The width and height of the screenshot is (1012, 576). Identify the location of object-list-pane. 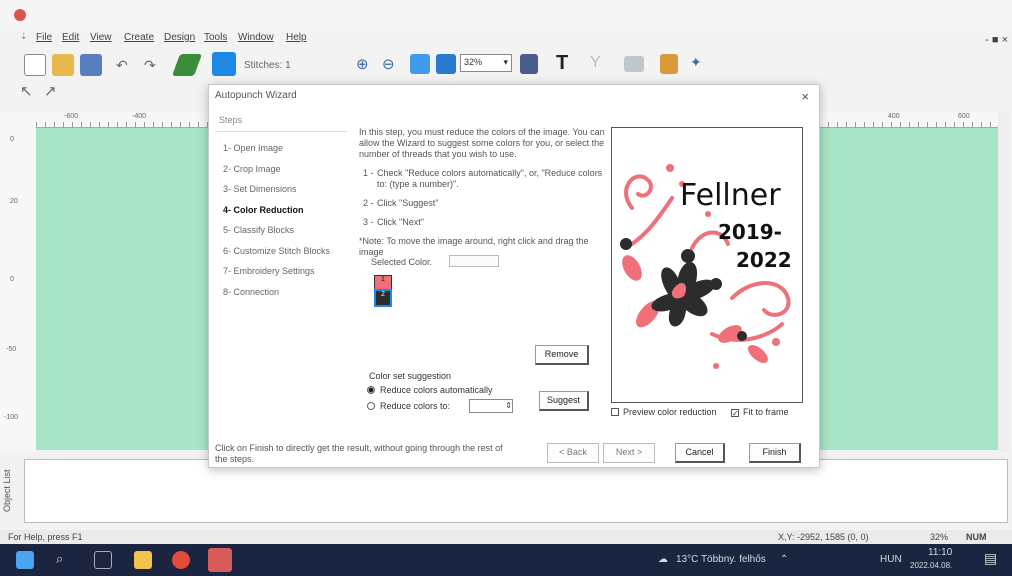
(516, 491).